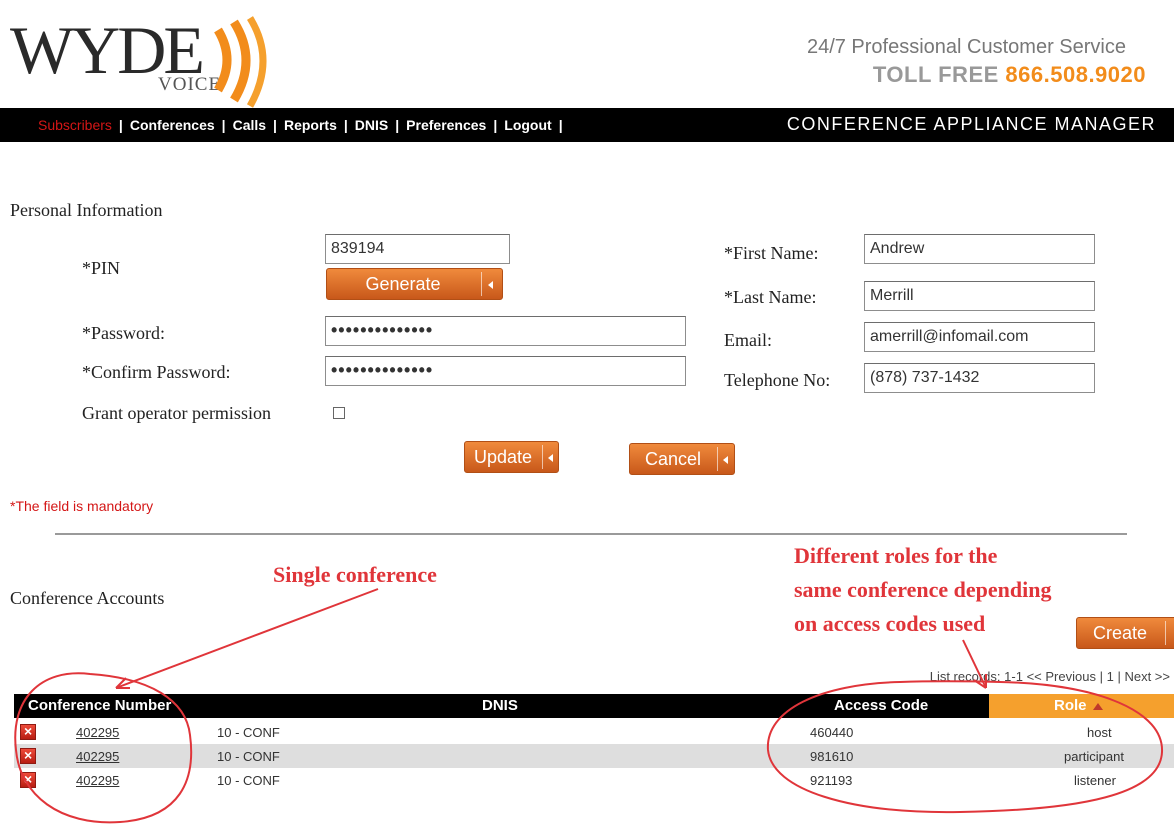 The height and width of the screenshot is (828, 1174). Describe the element at coordinates (1120, 633) in the screenshot. I see `create-button-label: Create` at that location.